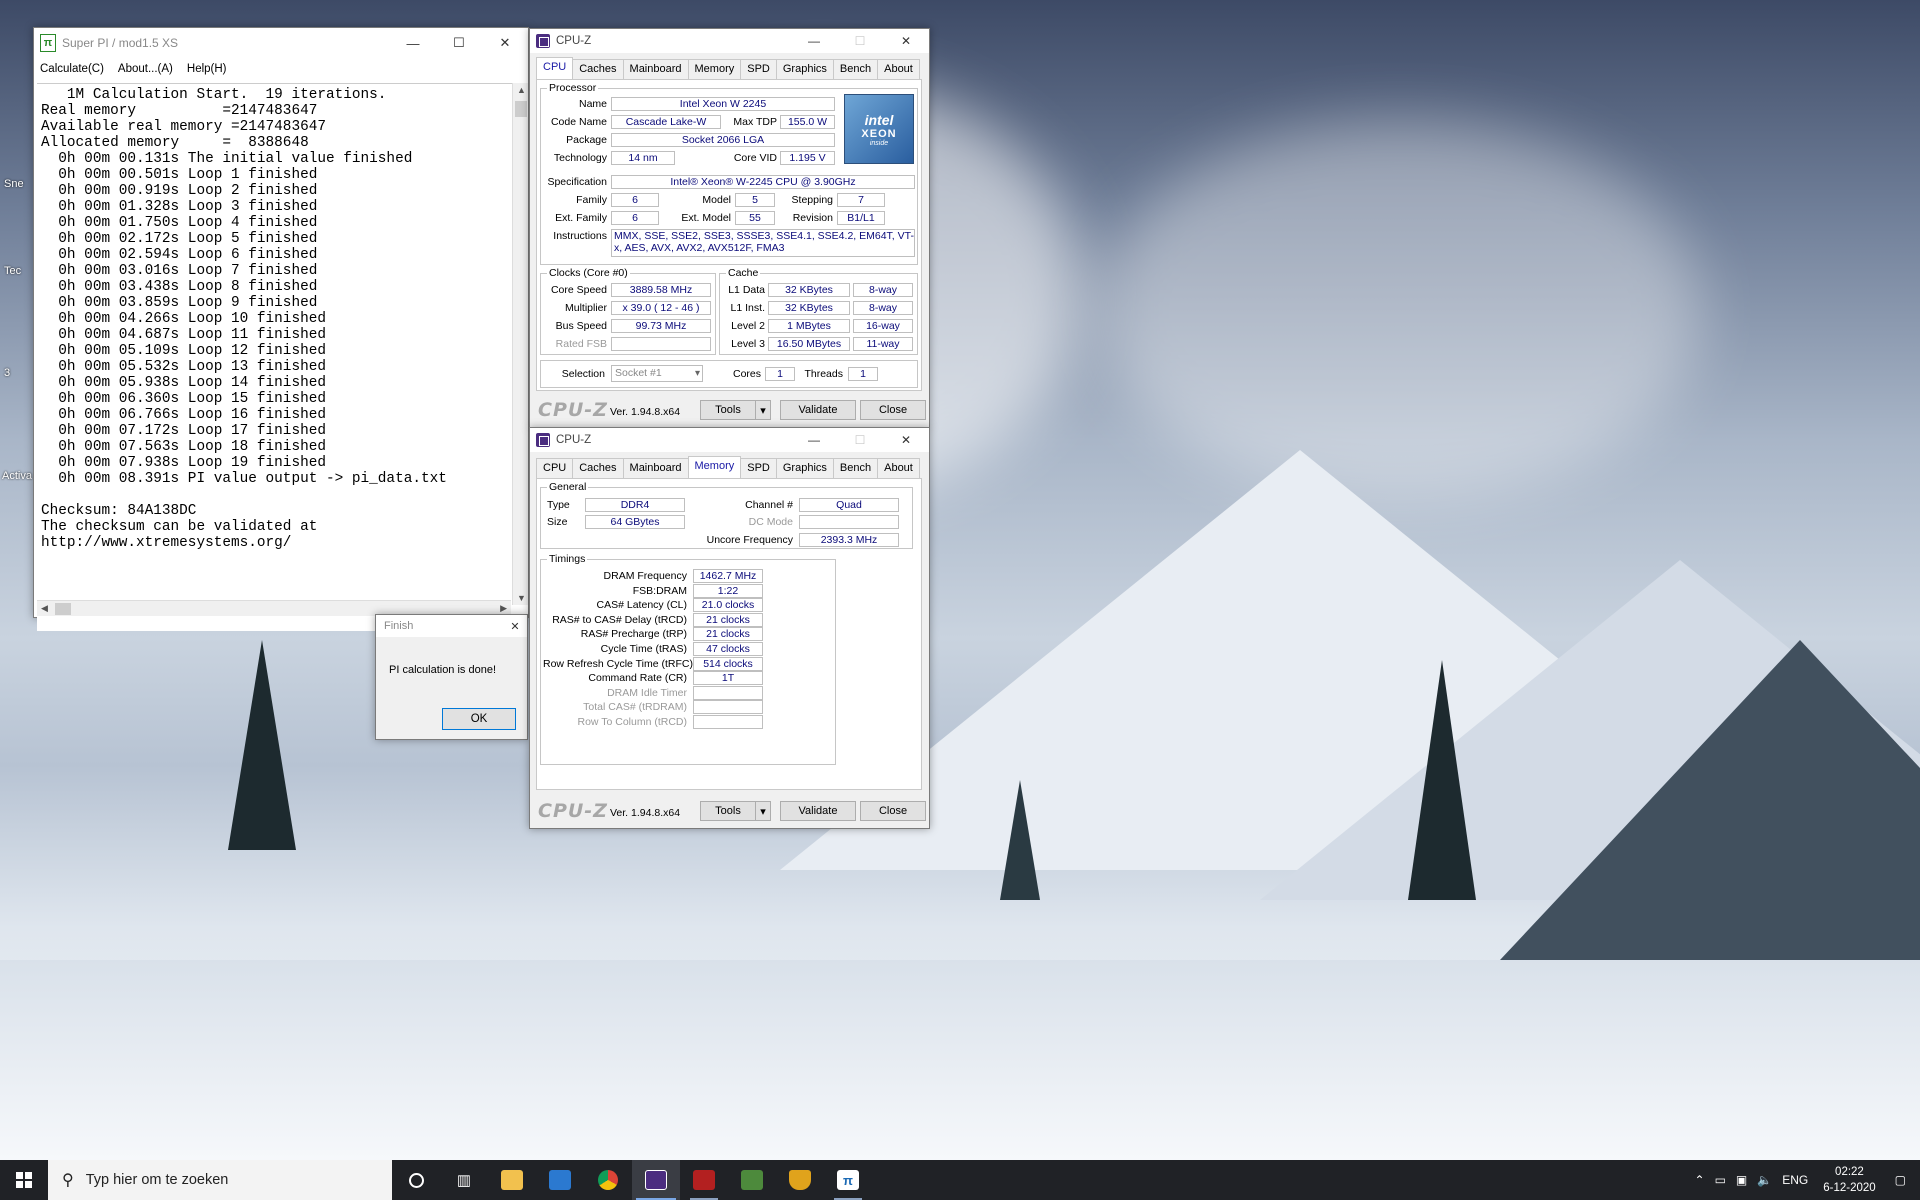 The height and width of the screenshot is (1200, 1920). Describe the element at coordinates (220, 1180) in the screenshot. I see `taskbar-search-box: ⚲ Typ hier om te zoeken` at that location.